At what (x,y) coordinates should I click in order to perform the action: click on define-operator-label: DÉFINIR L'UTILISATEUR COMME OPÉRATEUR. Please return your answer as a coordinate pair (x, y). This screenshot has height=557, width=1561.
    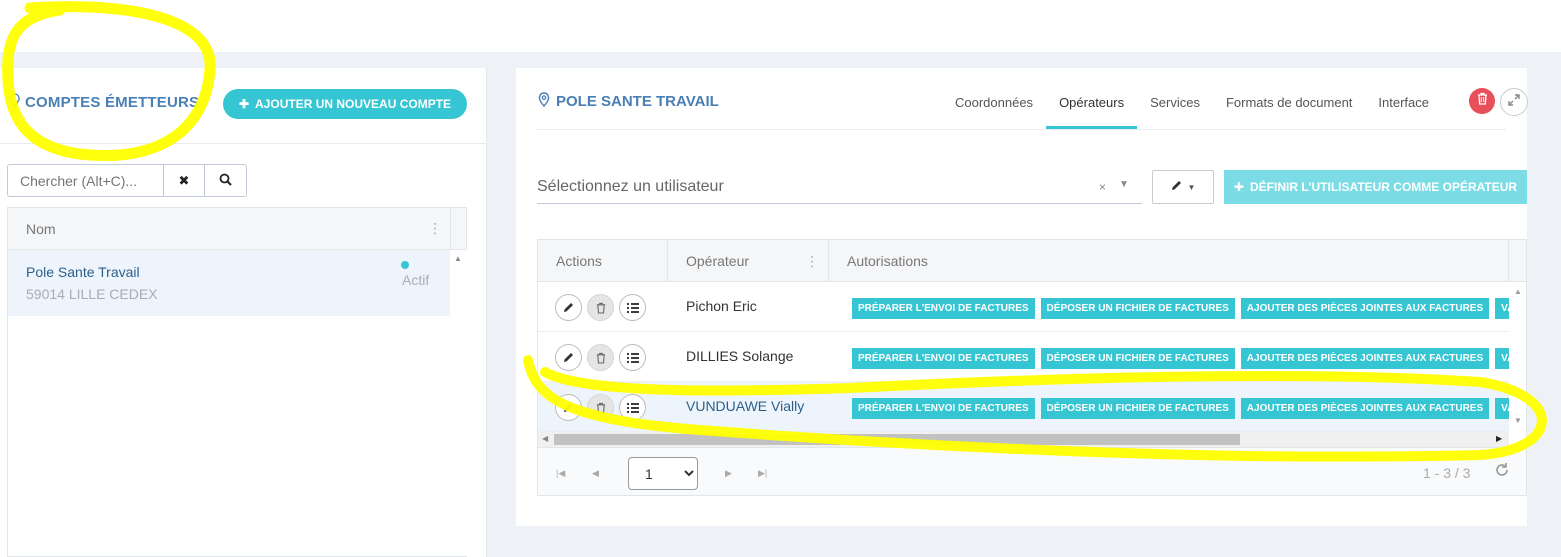
    Looking at the image, I should click on (1383, 187).